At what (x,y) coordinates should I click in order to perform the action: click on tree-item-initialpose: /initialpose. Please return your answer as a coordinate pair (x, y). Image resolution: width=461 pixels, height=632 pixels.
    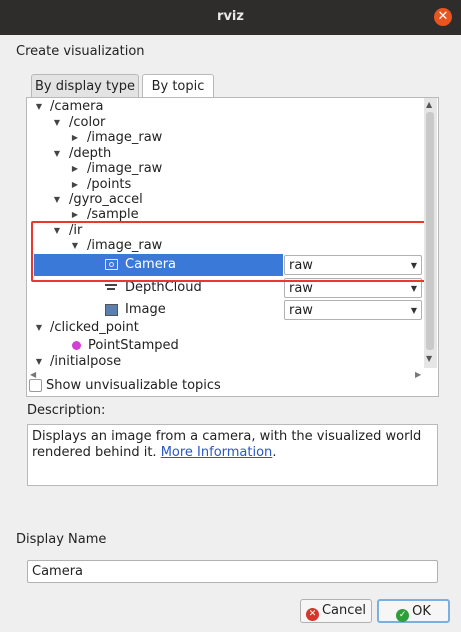
    Looking at the image, I should click on (85, 362).